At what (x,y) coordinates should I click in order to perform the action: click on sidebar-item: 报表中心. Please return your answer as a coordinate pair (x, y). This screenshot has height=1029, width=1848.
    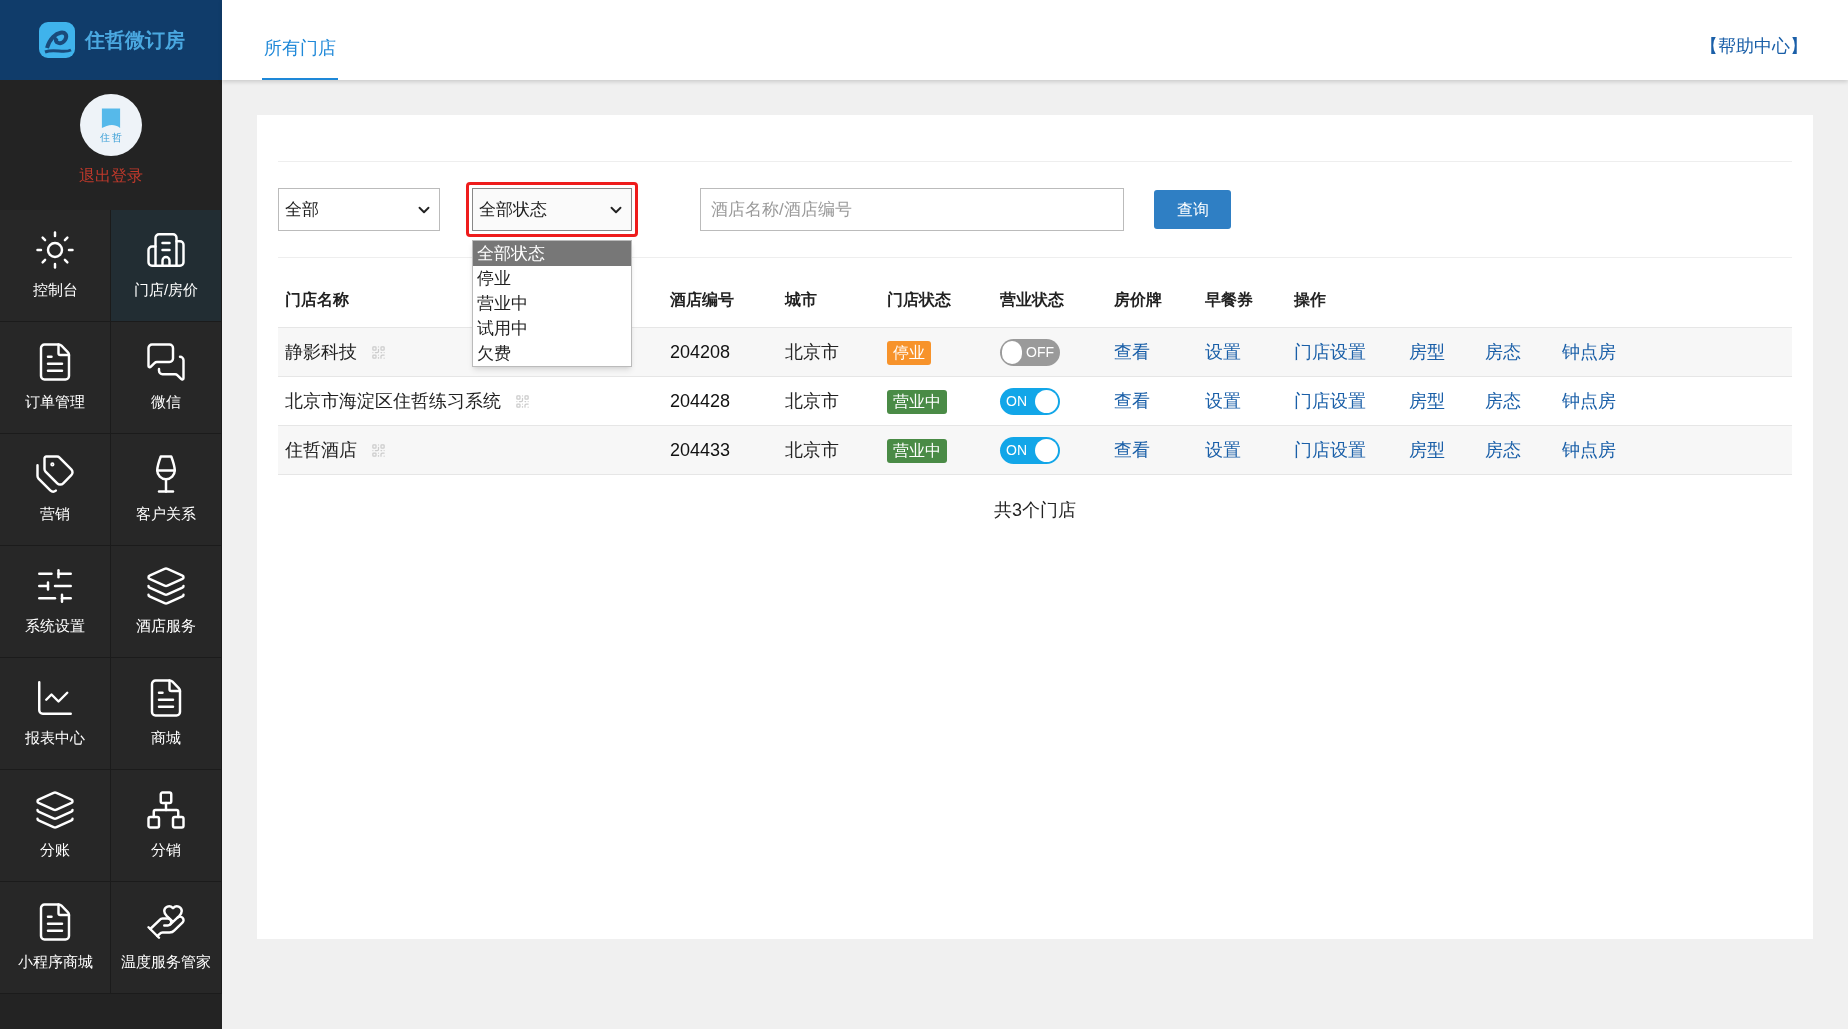
    Looking at the image, I should click on (55, 714).